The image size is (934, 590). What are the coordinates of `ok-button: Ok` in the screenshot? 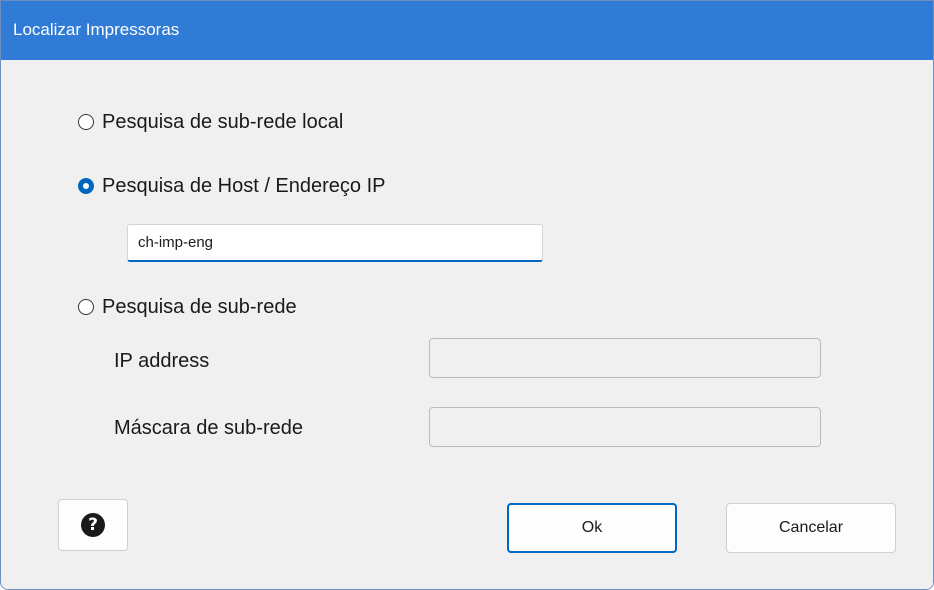 It's located at (592, 528).